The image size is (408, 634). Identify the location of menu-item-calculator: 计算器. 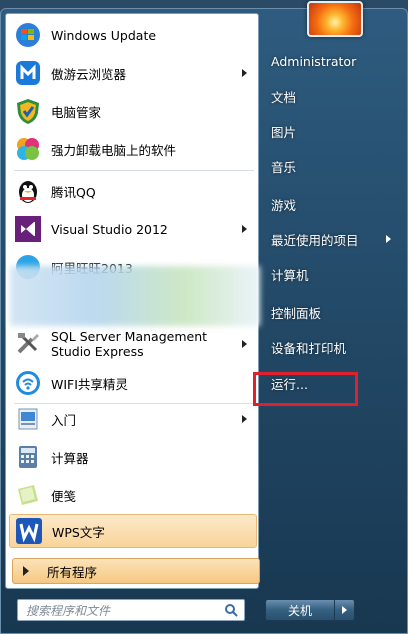
(133, 457).